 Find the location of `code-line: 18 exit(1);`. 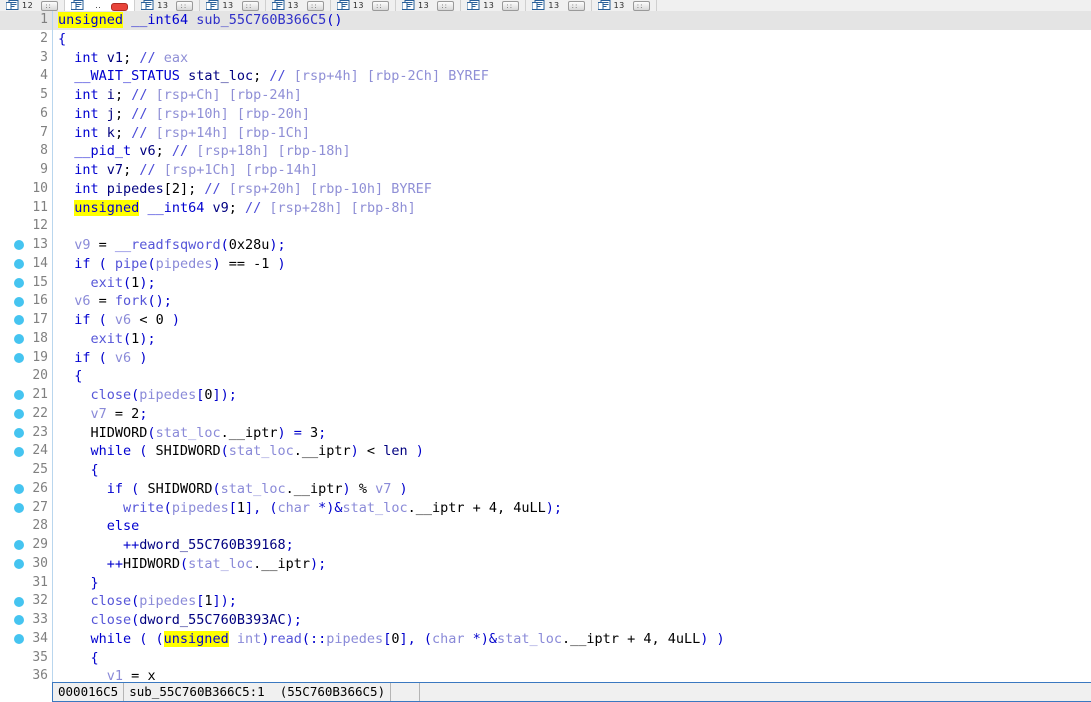

code-line: 18 exit(1); is located at coordinates (545, 339).